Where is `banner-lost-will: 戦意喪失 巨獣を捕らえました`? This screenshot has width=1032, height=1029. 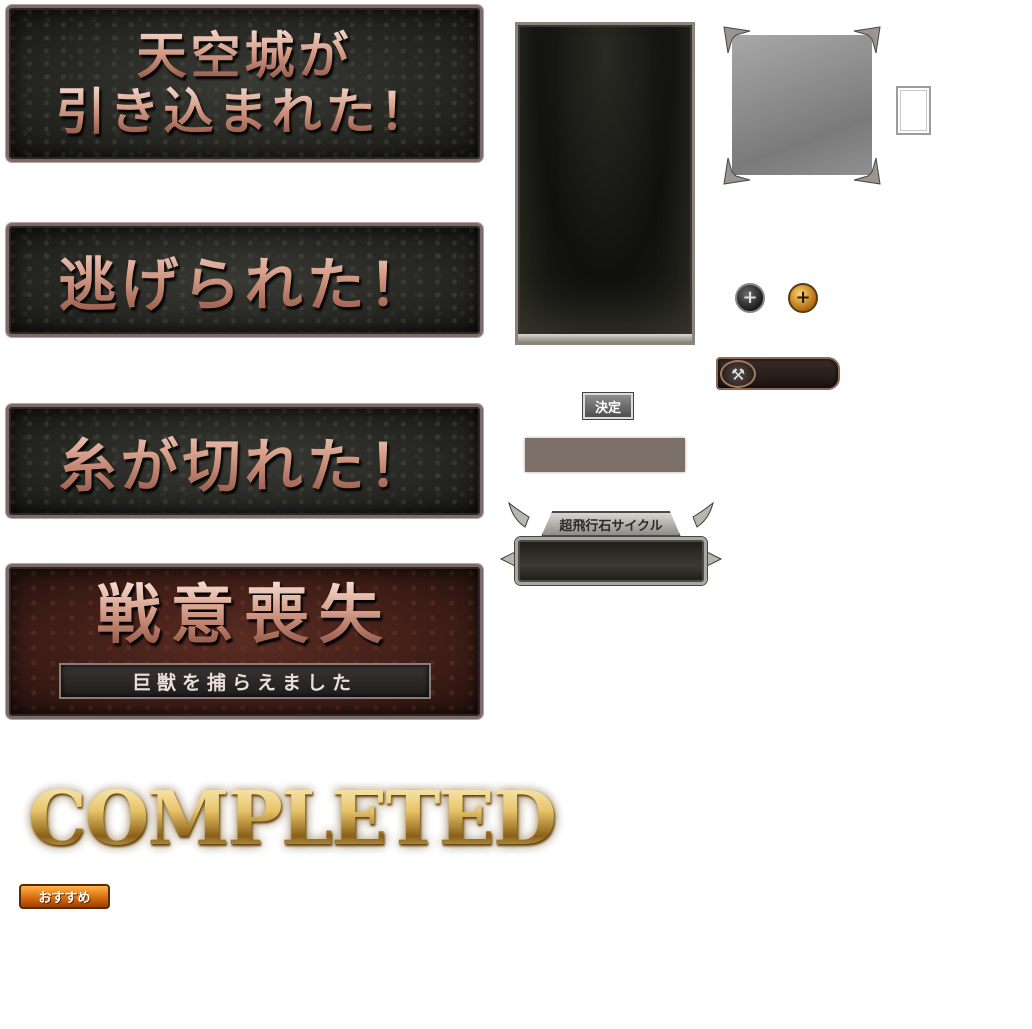 banner-lost-will: 戦意喪失 巨獣を捕らえました is located at coordinates (244, 641).